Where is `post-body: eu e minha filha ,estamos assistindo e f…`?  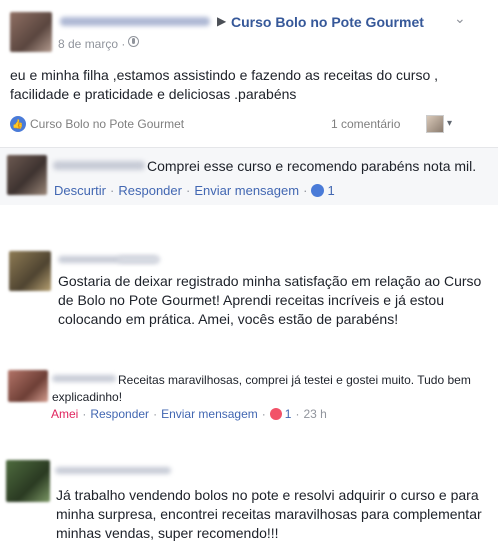 post-body: eu e minha filha ,estamos assistindo e f… is located at coordinates (245, 85).